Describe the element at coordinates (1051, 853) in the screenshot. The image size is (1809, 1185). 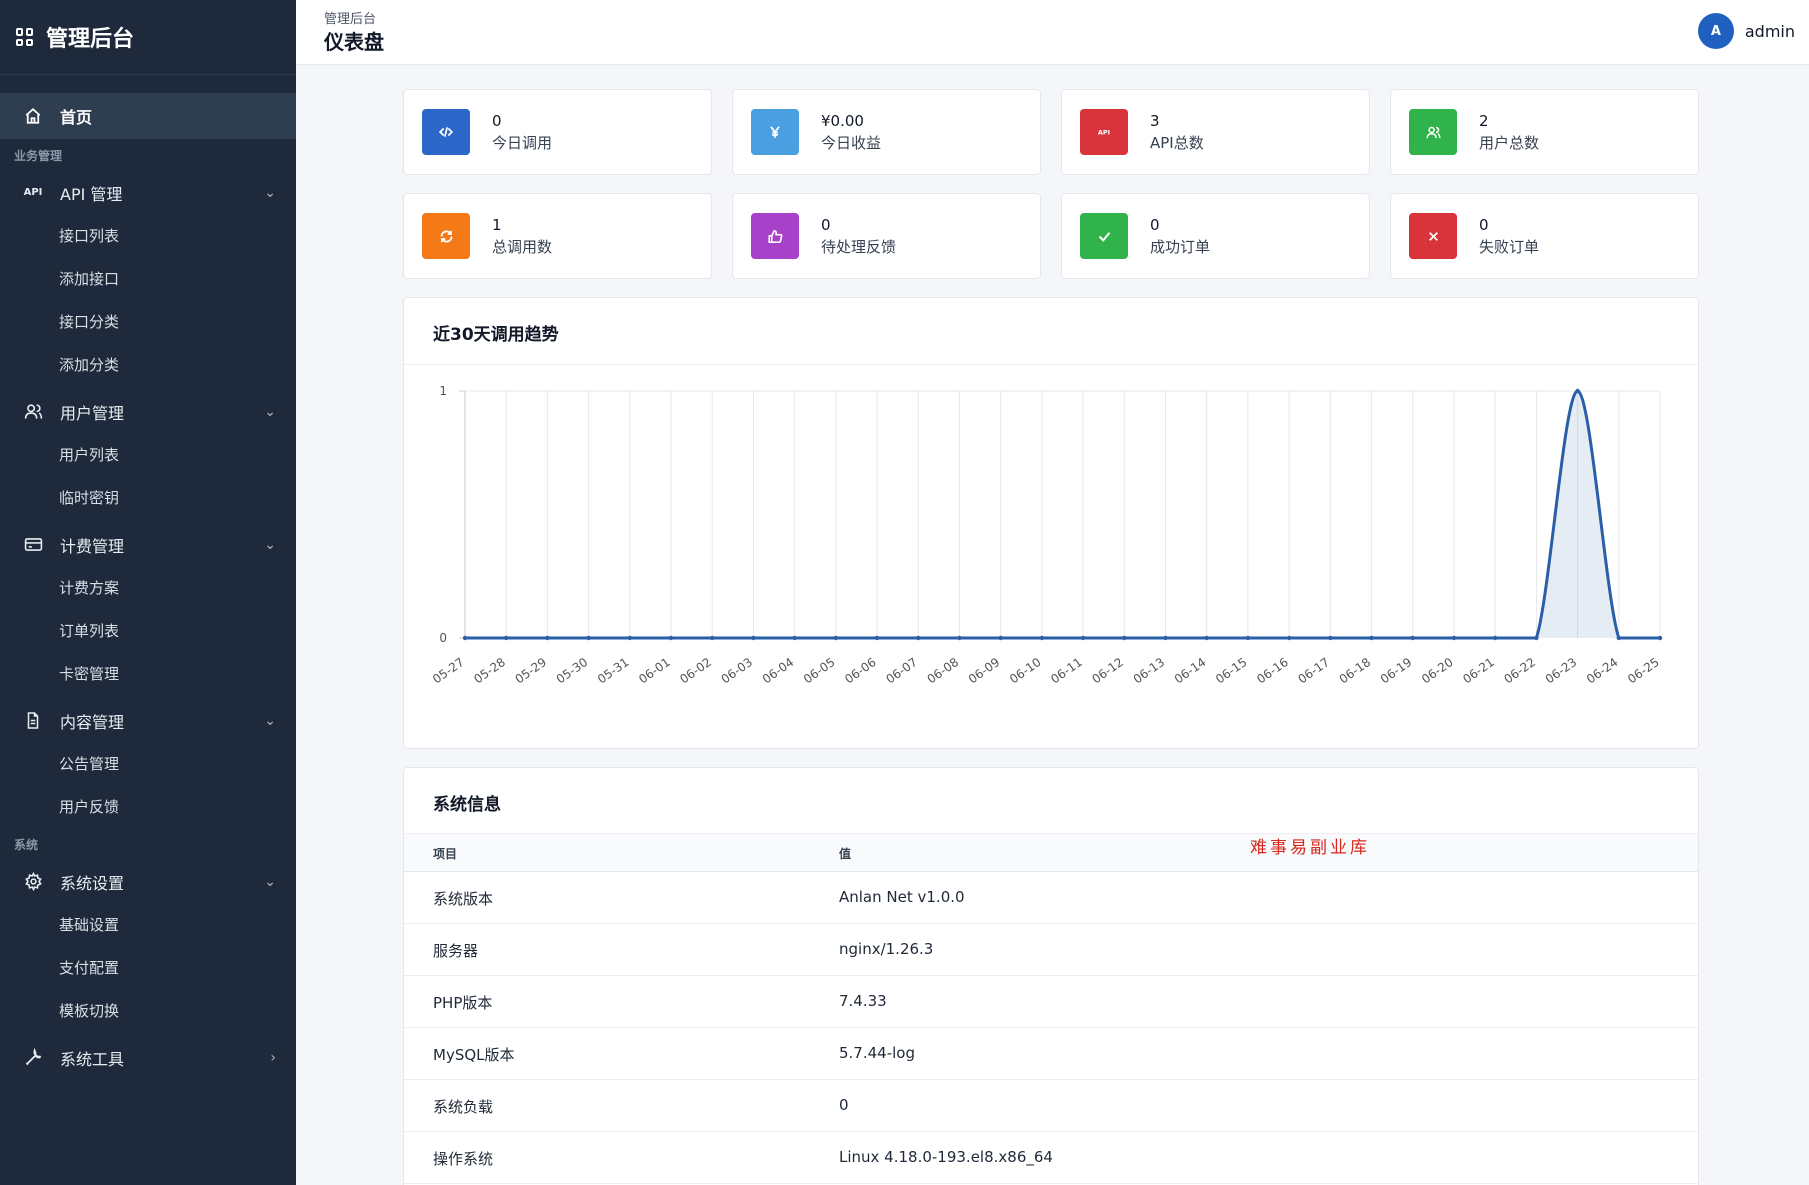
I see `table-header: 项目 值` at that location.